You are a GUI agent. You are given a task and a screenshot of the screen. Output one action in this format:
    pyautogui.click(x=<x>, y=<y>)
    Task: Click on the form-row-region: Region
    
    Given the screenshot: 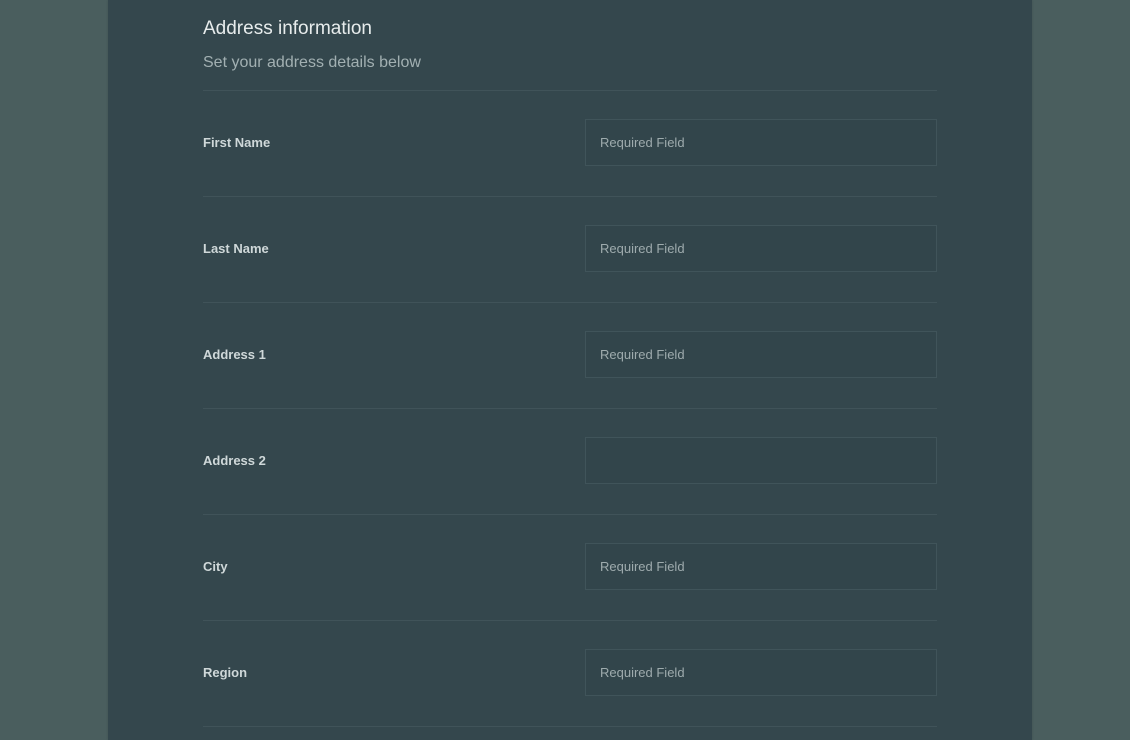 What is the action you would take?
    pyautogui.click(x=570, y=673)
    